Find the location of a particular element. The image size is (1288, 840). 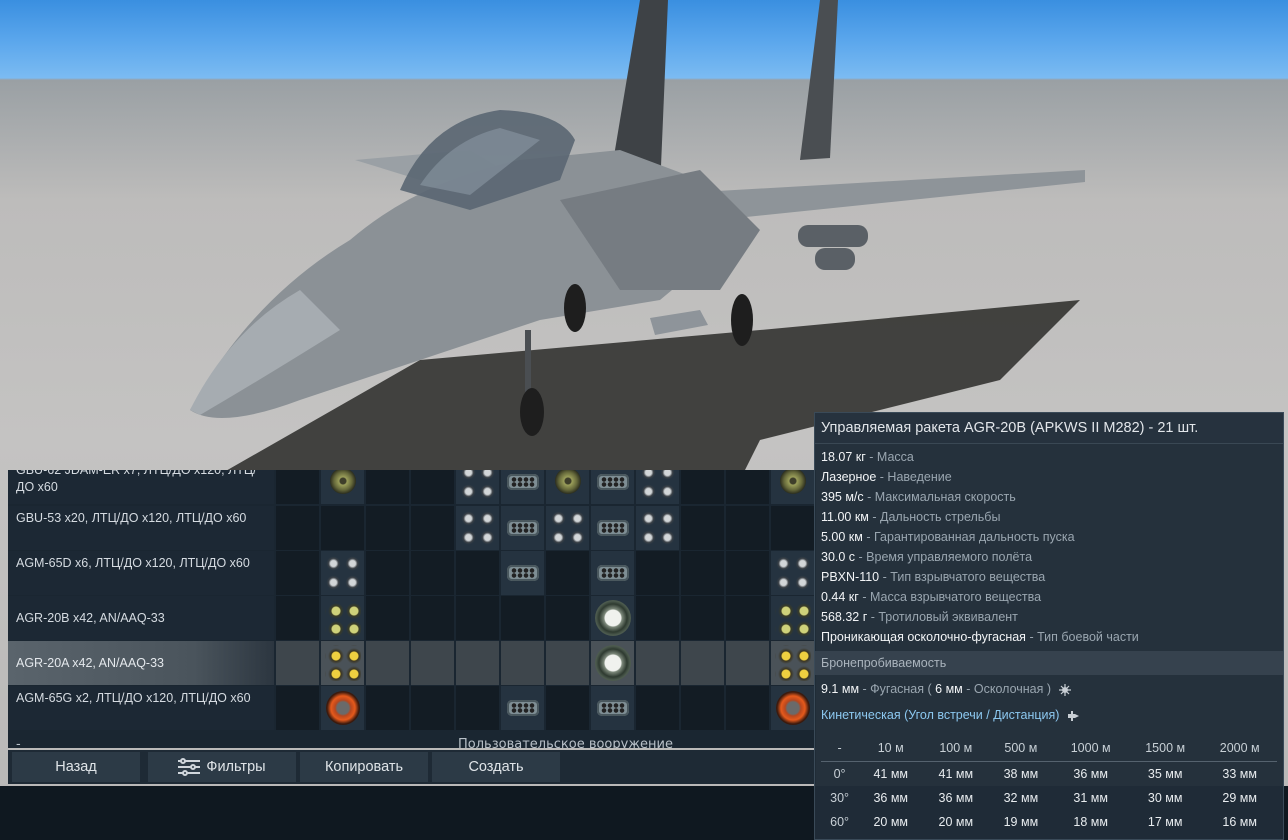

rocket-pod-icon is located at coordinates (343, 618).